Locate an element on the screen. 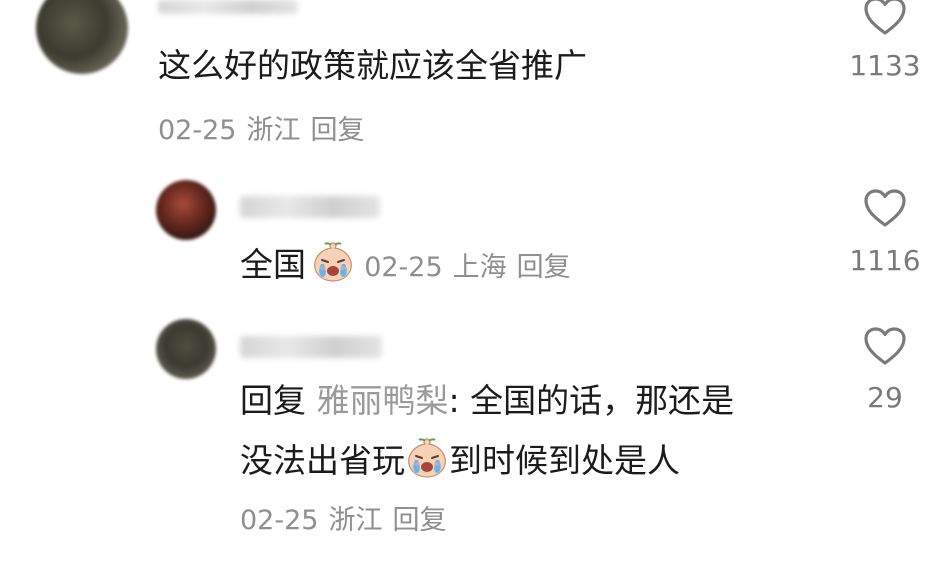 Image resolution: width=946 pixels, height=577 pixels. comment-text-line-2: 没法出省玩 到时候到处是人 is located at coordinates (460, 458).